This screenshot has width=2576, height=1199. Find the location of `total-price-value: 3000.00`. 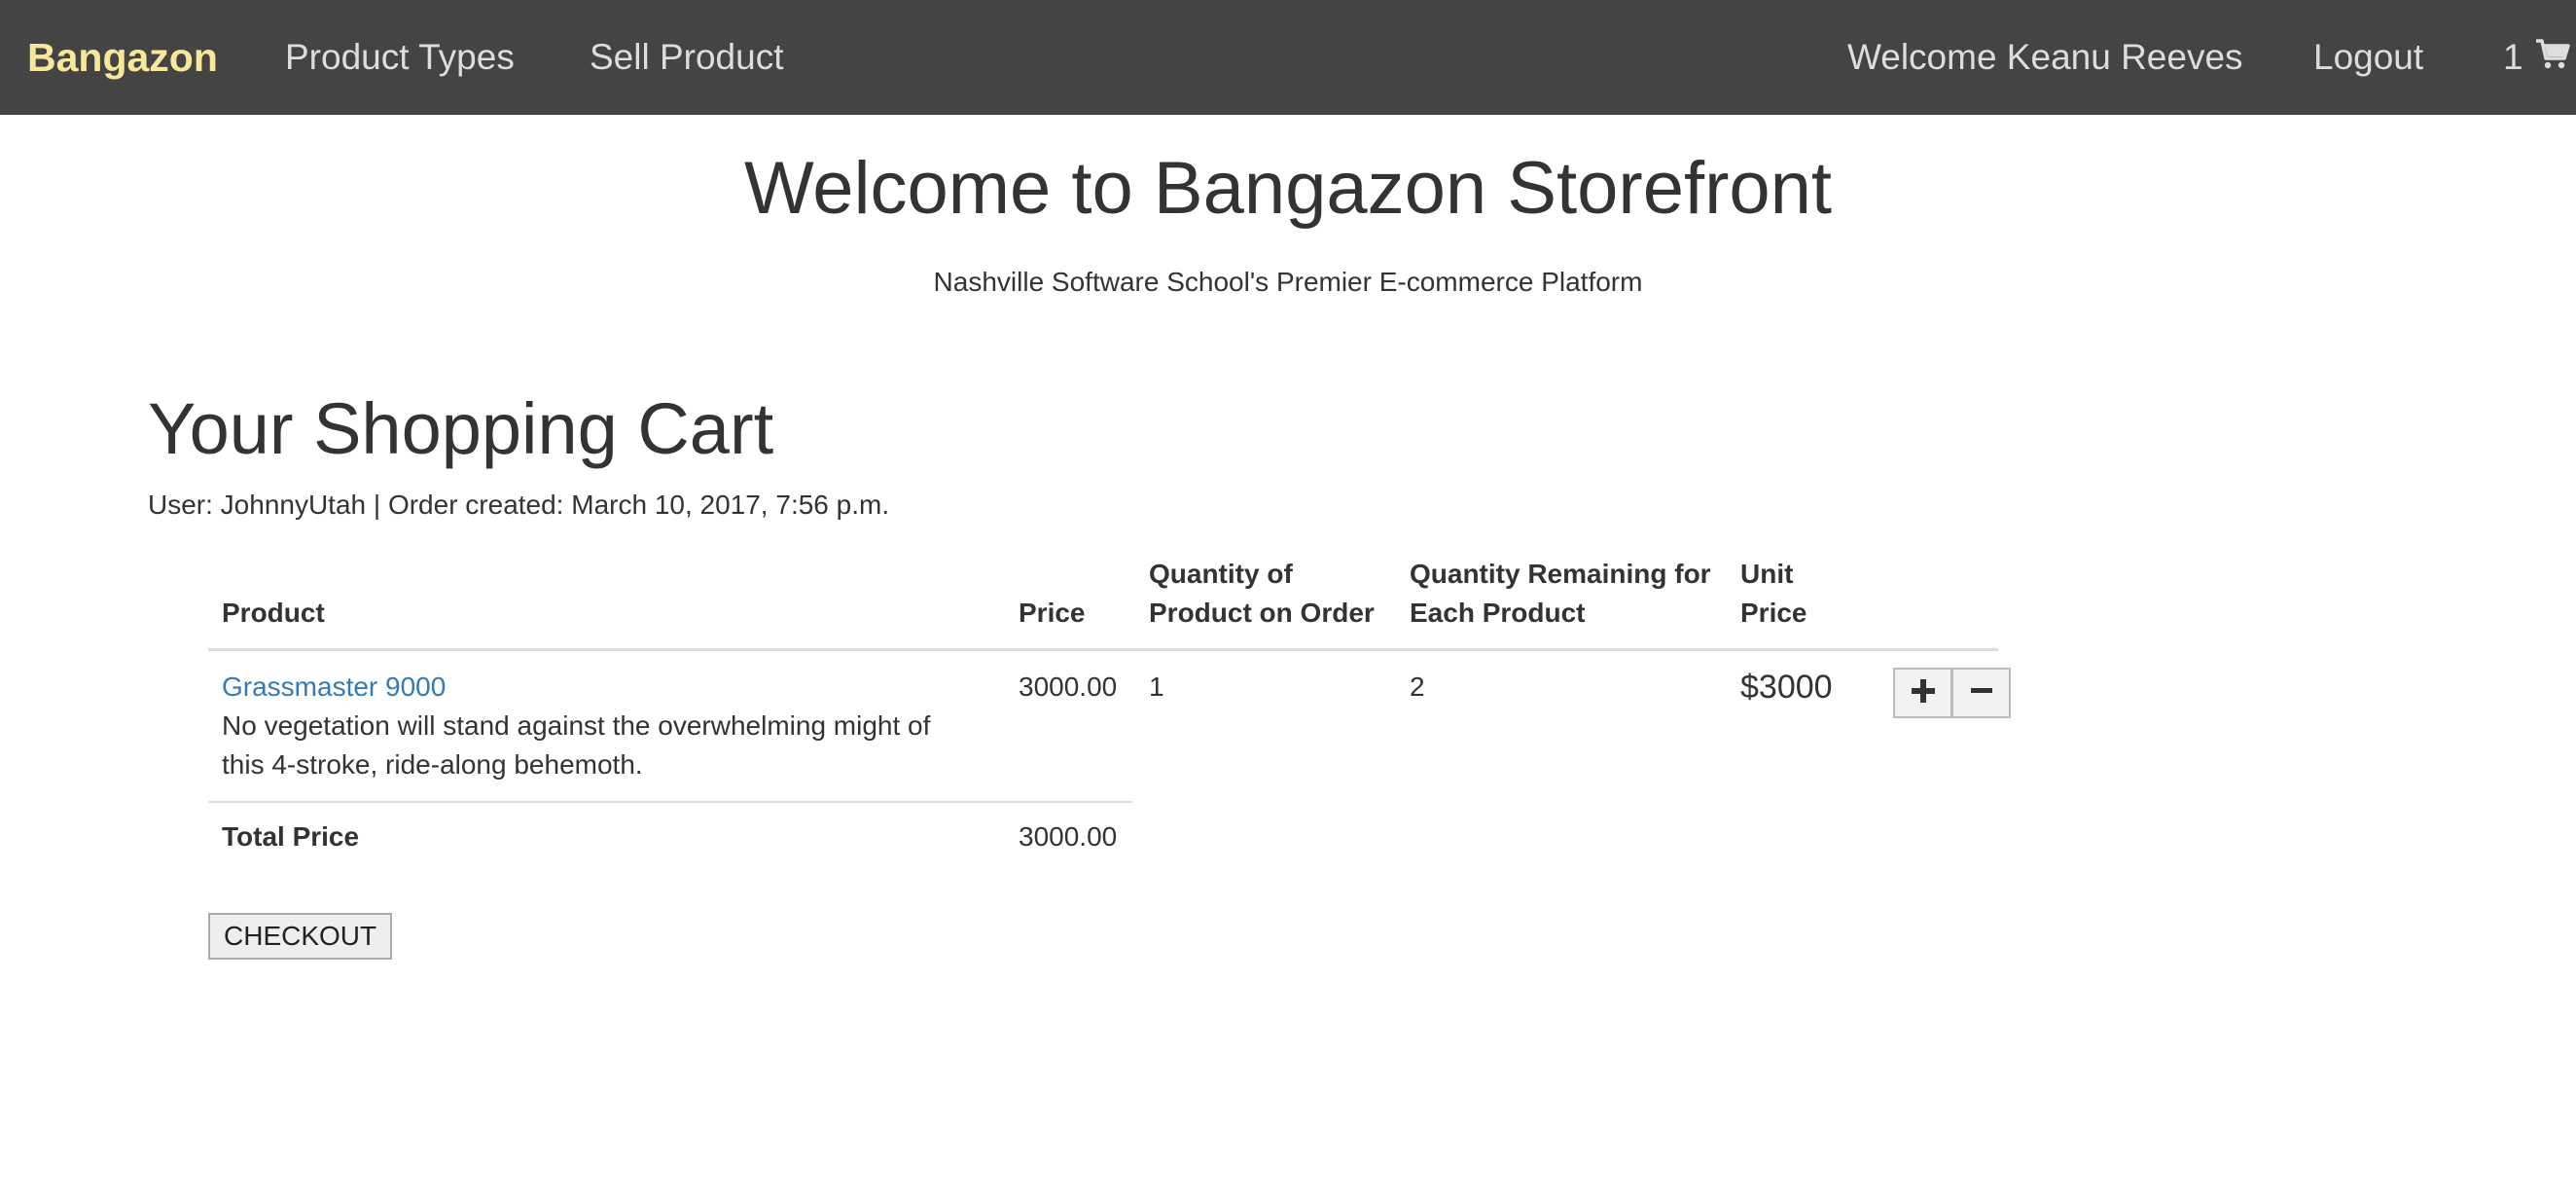

total-price-value: 3000.00 is located at coordinates (1068, 836).